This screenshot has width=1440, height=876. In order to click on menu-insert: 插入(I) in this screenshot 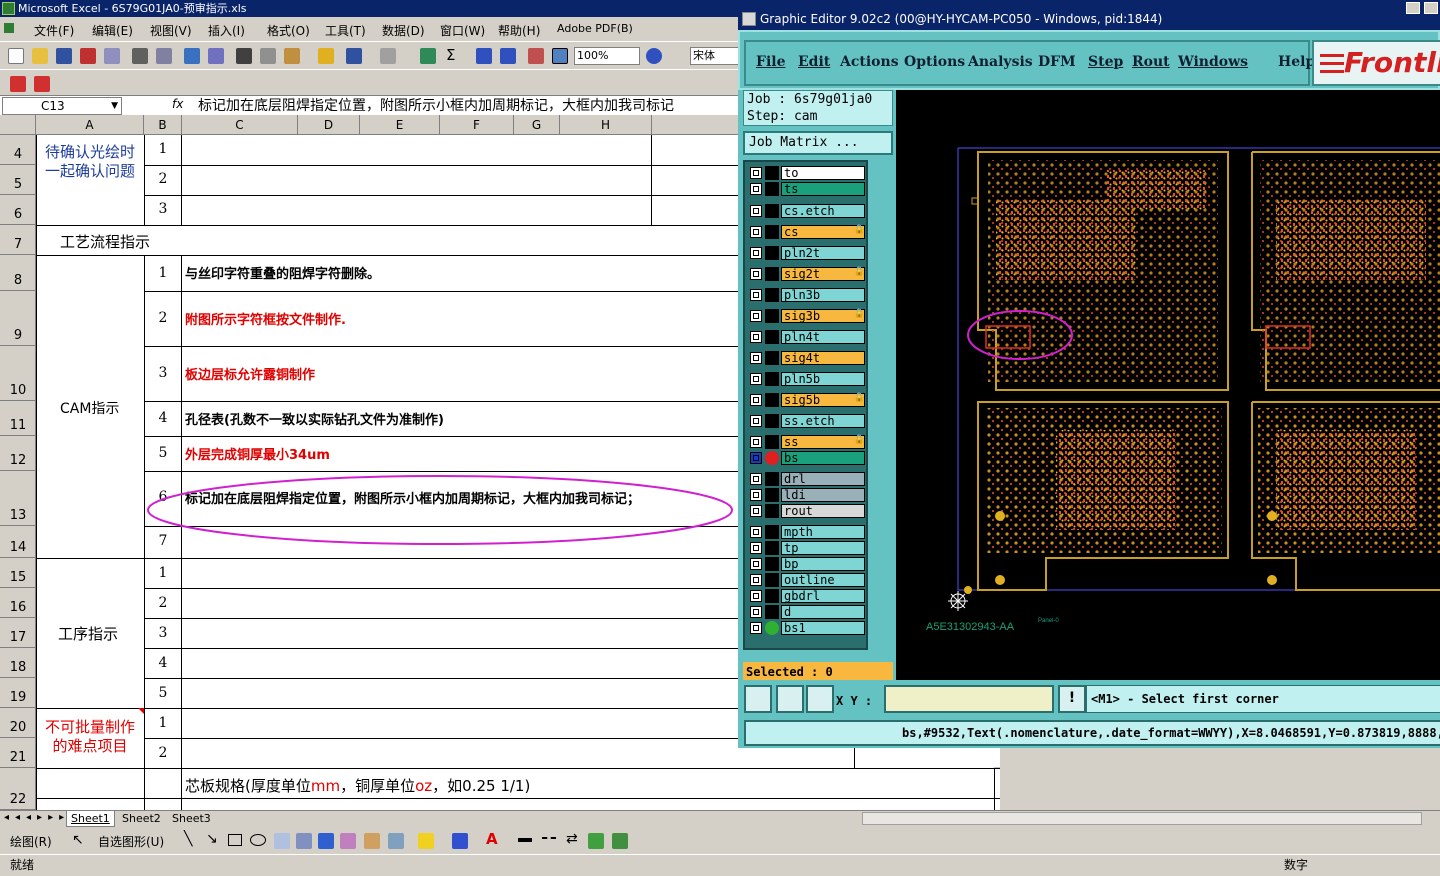, I will do `click(226, 30)`.